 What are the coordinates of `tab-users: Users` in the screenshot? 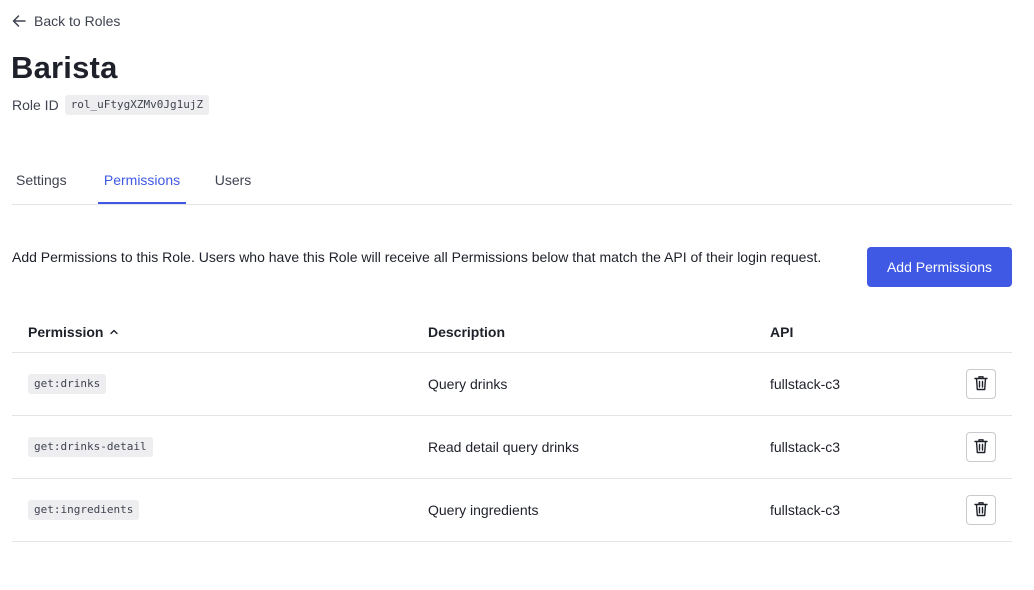 It's located at (233, 182).